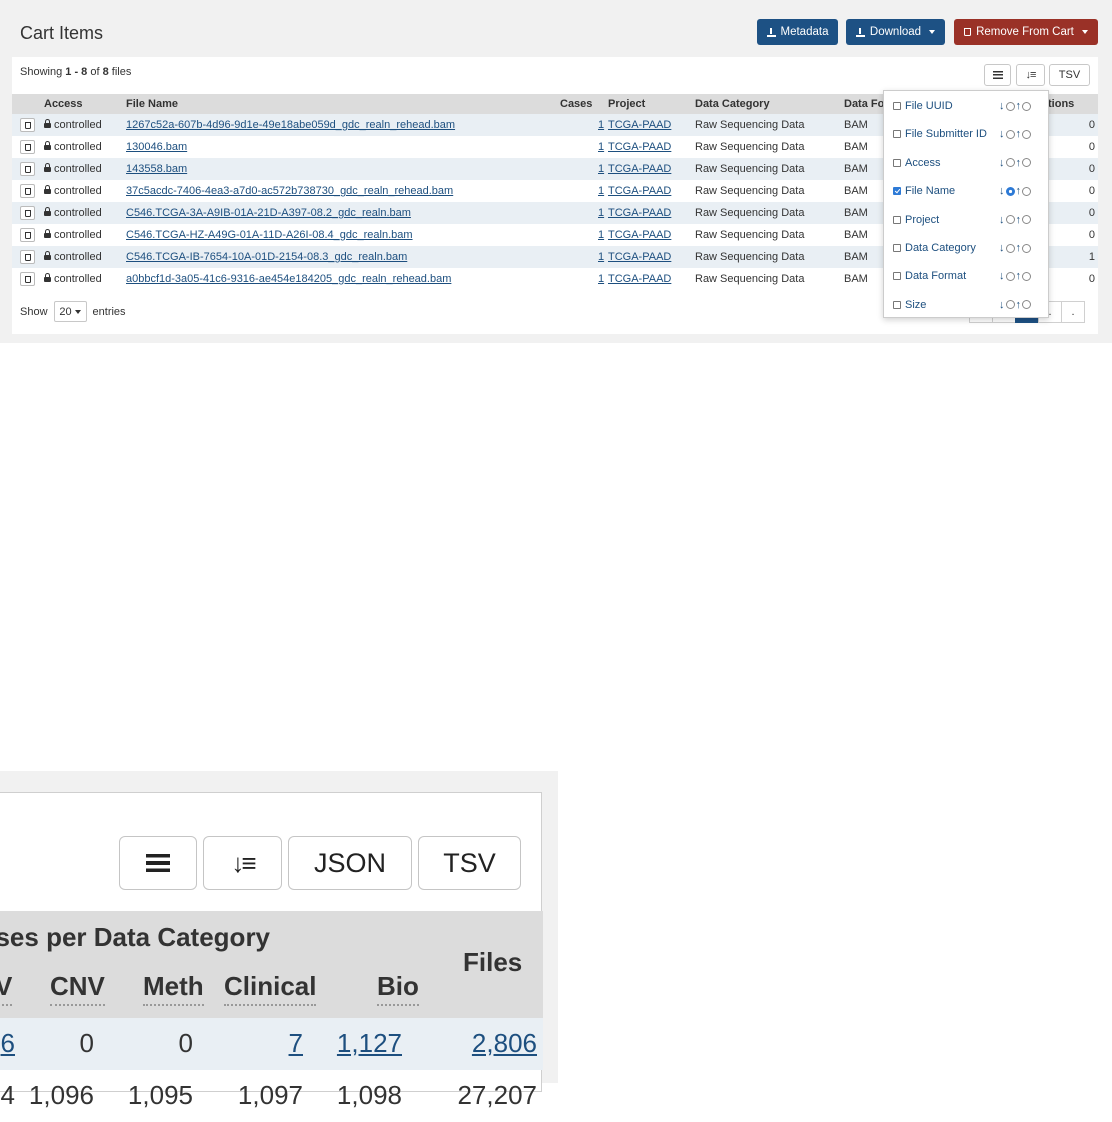 The width and height of the screenshot is (1112, 1122). What do you see at coordinates (895, 32) in the screenshot?
I see `download-button: Download` at bounding box center [895, 32].